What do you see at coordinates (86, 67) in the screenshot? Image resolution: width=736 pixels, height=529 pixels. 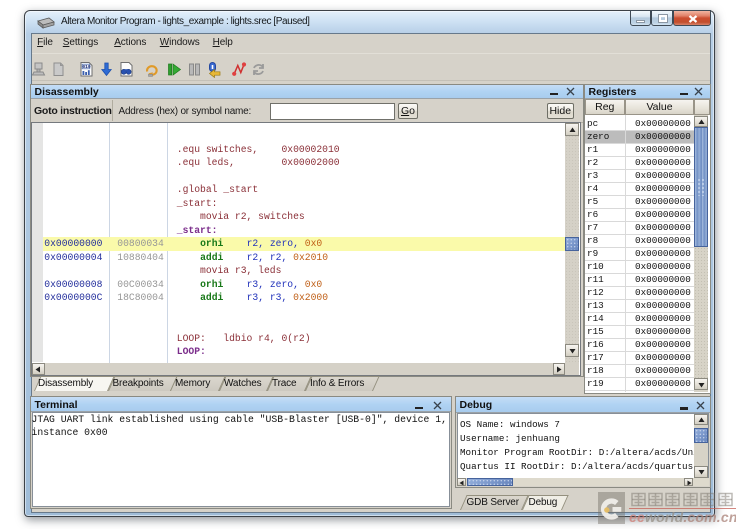 I see `svg-text: 010` at bounding box center [86, 67].